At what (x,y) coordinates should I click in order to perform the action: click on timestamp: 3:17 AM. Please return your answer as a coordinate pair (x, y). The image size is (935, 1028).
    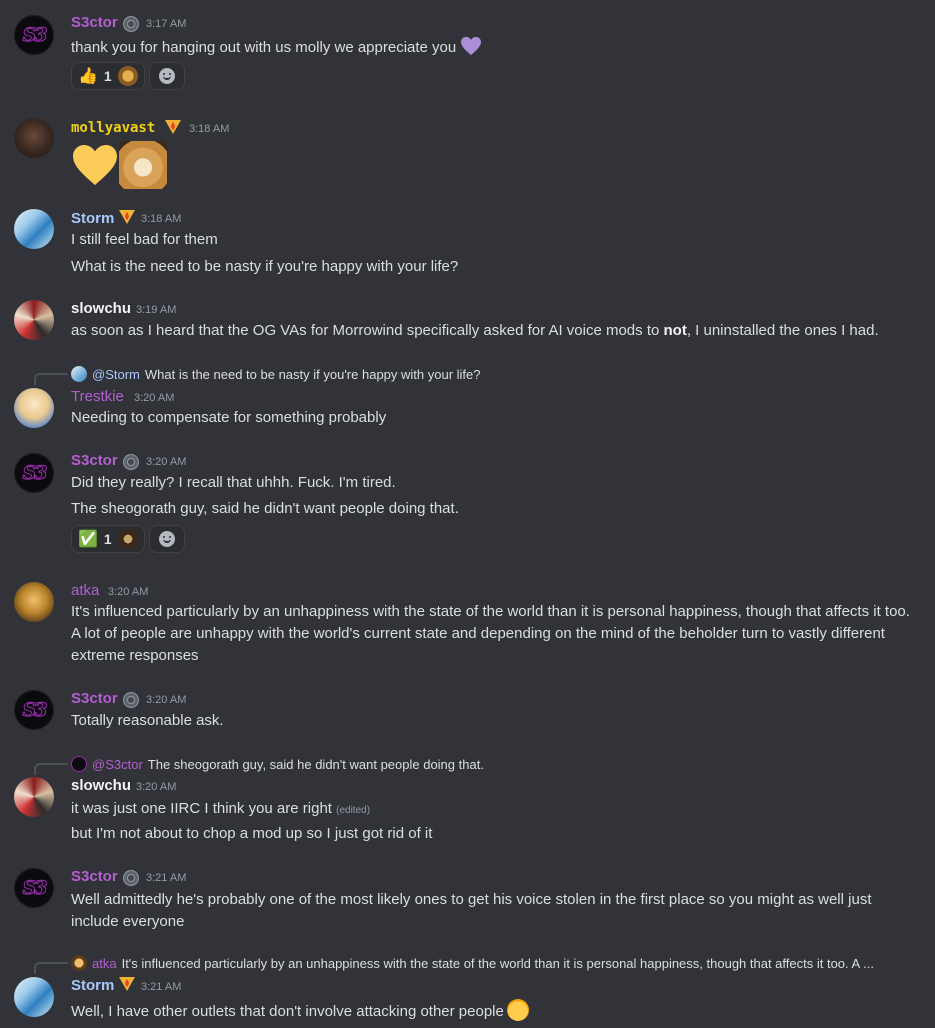
    Looking at the image, I should click on (166, 24).